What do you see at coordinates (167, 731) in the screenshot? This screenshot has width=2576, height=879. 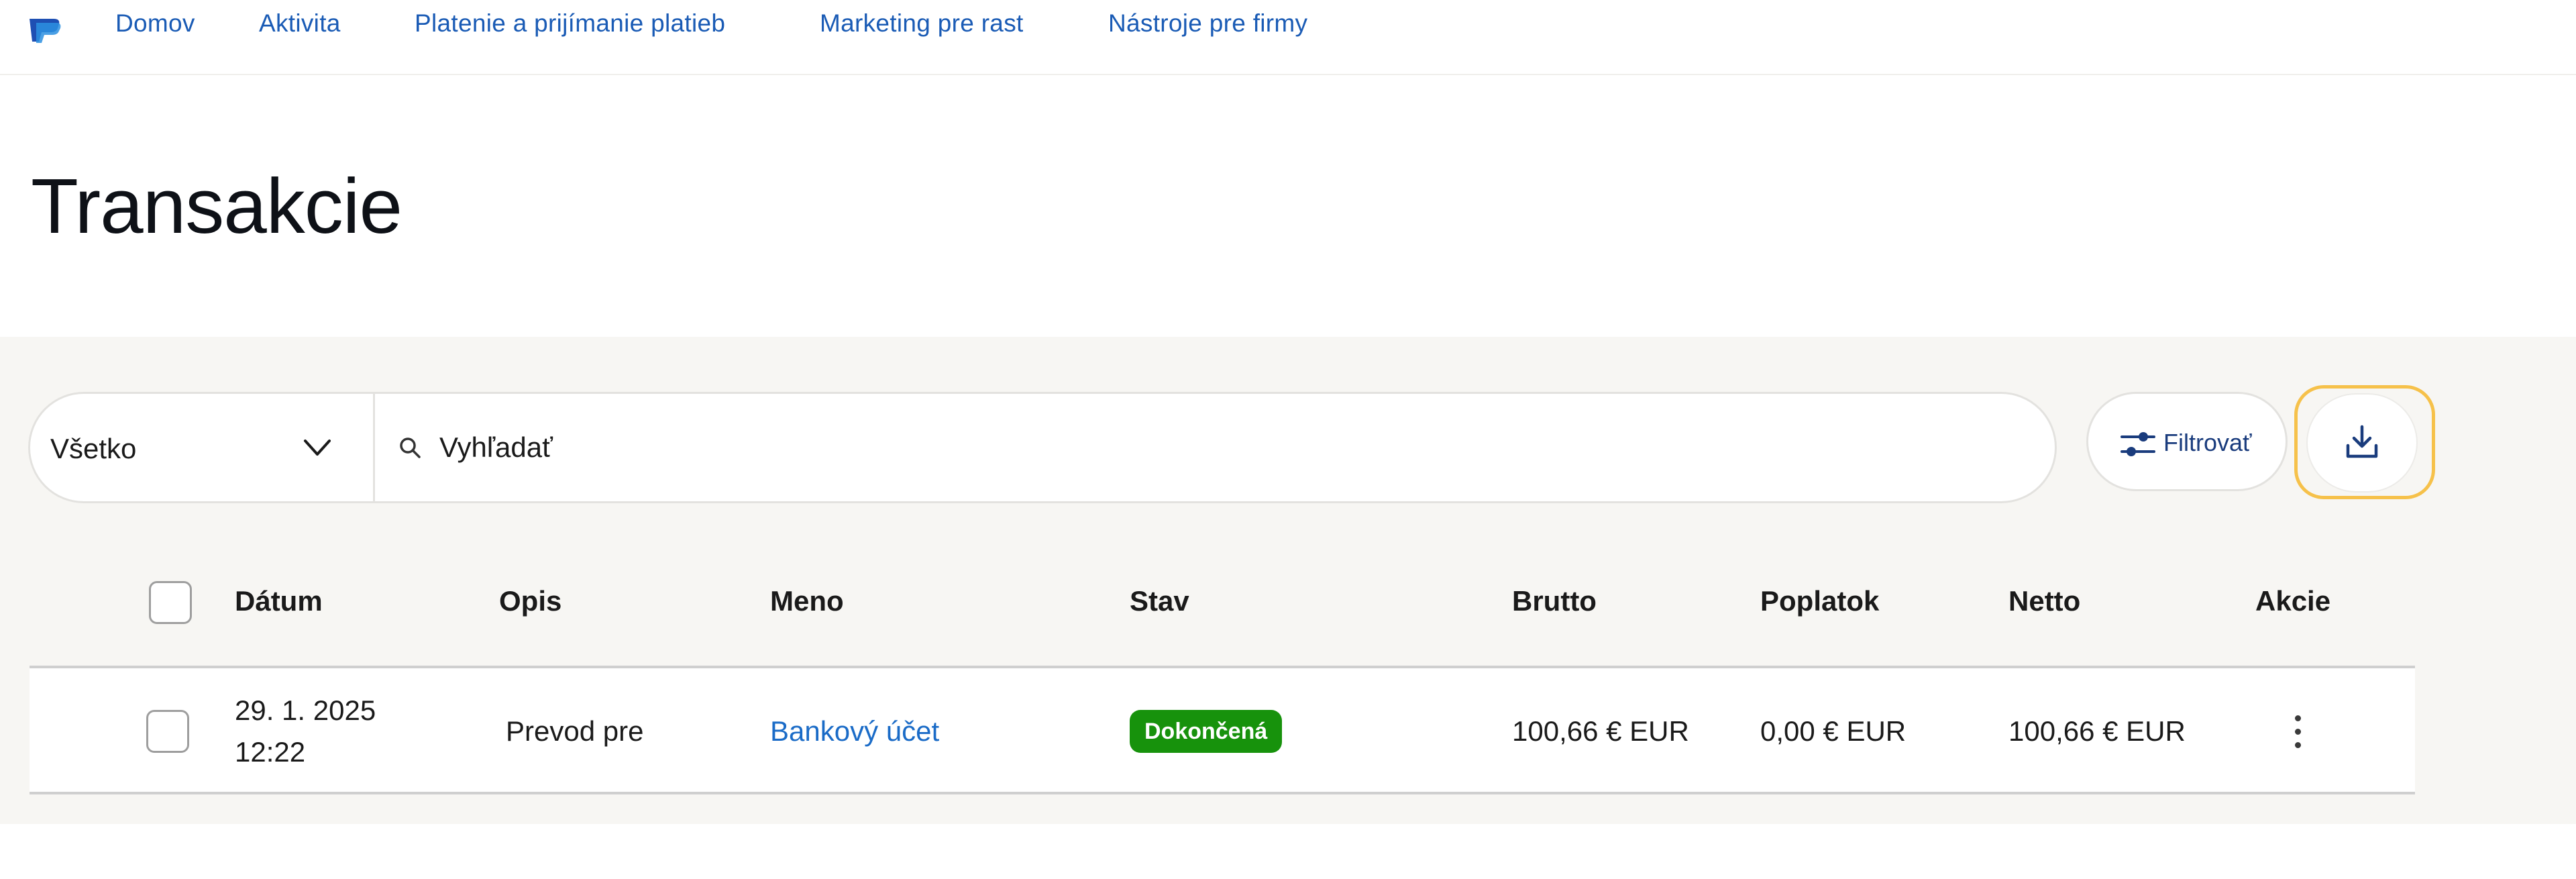 I see `row-checkbox` at bounding box center [167, 731].